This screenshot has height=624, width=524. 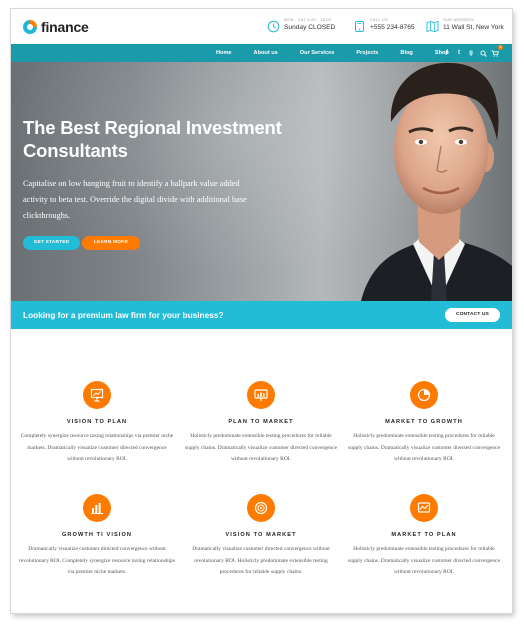 I want to click on feature-title: GROWTH TI VISION, so click(x=97, y=535).